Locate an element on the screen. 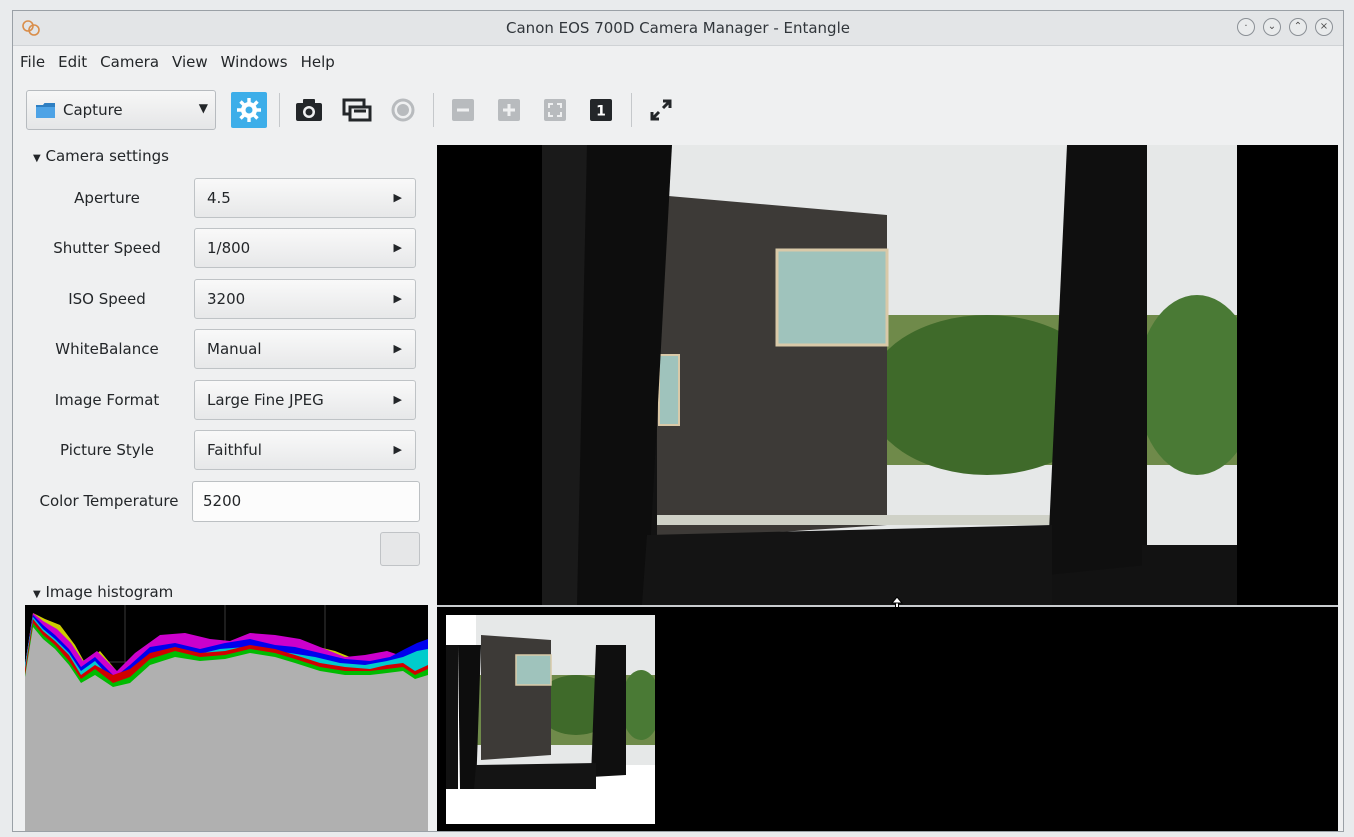  keep-above-button: · is located at coordinates (1246, 27).